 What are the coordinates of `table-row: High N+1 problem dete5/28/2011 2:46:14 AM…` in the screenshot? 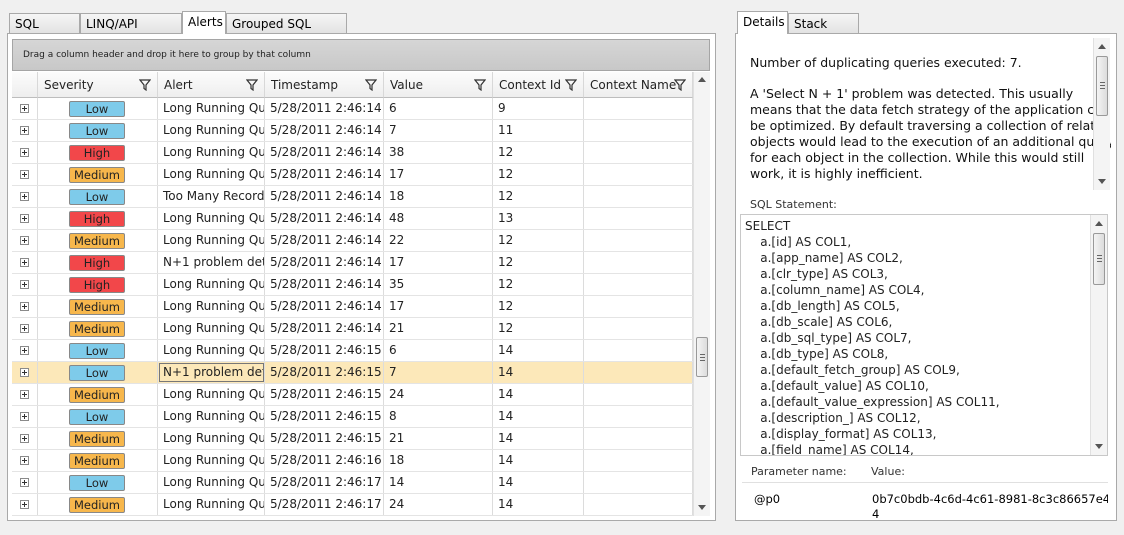 It's located at (352, 263).